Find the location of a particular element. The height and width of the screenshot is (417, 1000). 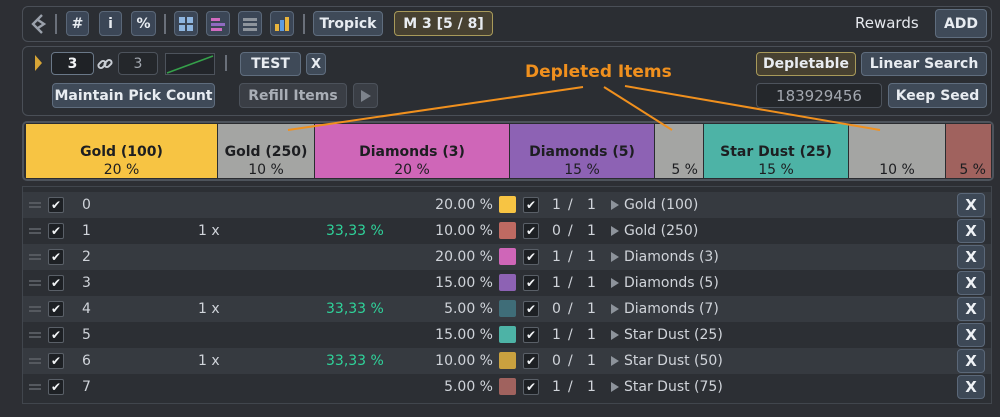

row-index: 0 is located at coordinates (86, 205).